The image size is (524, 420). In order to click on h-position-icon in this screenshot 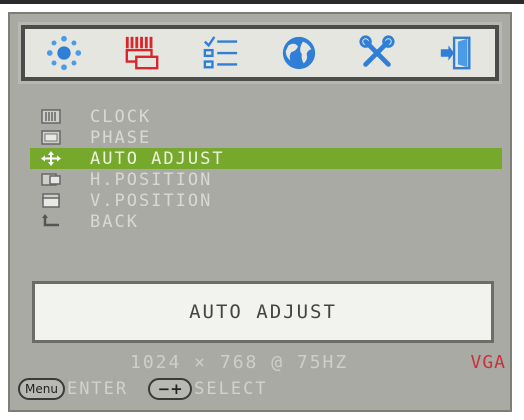, I will do `click(51, 180)`.